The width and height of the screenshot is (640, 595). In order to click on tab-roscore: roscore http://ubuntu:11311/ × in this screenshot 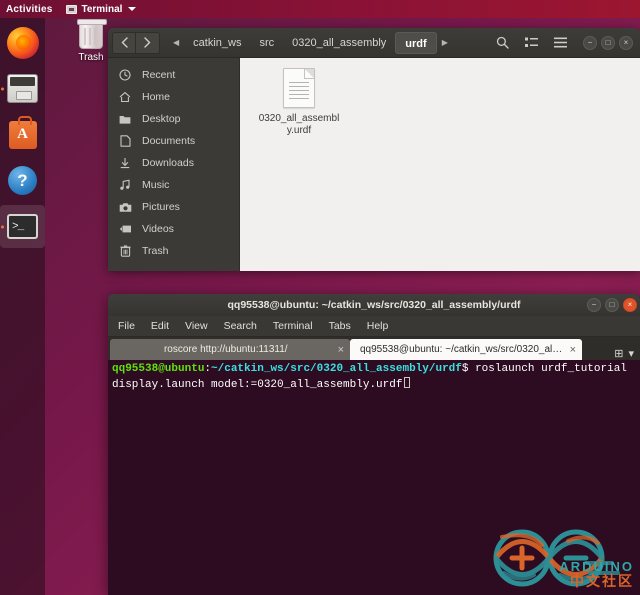, I will do `click(230, 349)`.